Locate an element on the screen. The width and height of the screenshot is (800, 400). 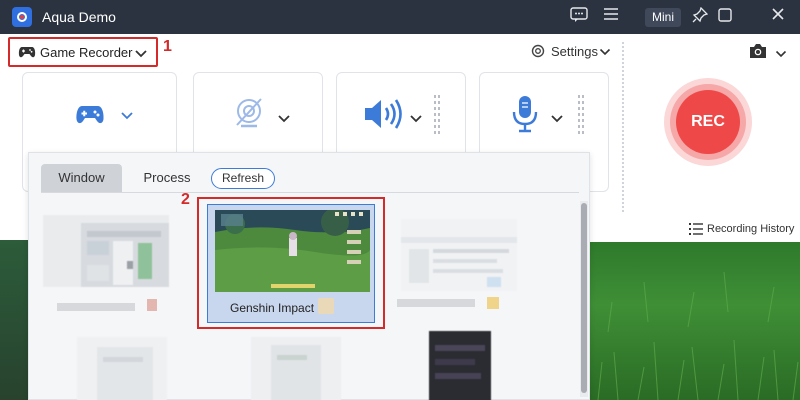
game-recorder-dropdown: Game Recorder is located at coordinates (83, 52).